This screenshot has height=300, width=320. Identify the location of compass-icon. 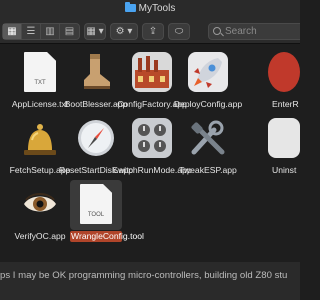
(96, 138).